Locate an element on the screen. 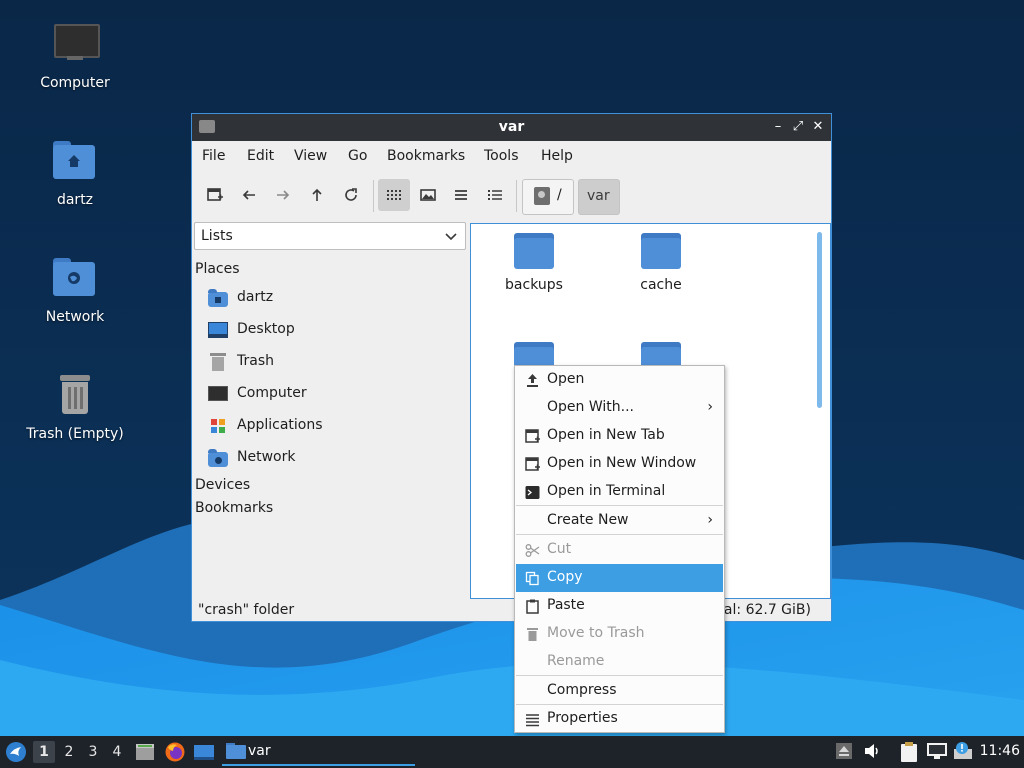  sidebar-item-desktop: Desktop is located at coordinates (333, 331).